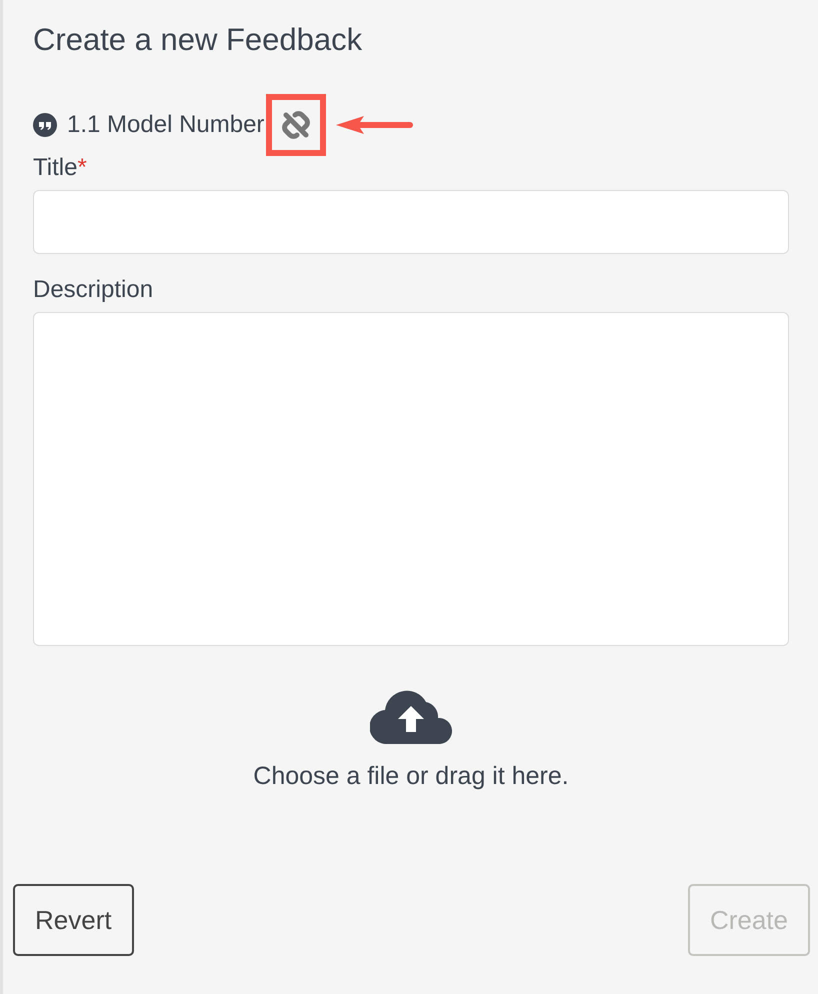 The image size is (818, 994). I want to click on reference-label: 1.1 Model Number, so click(165, 125).